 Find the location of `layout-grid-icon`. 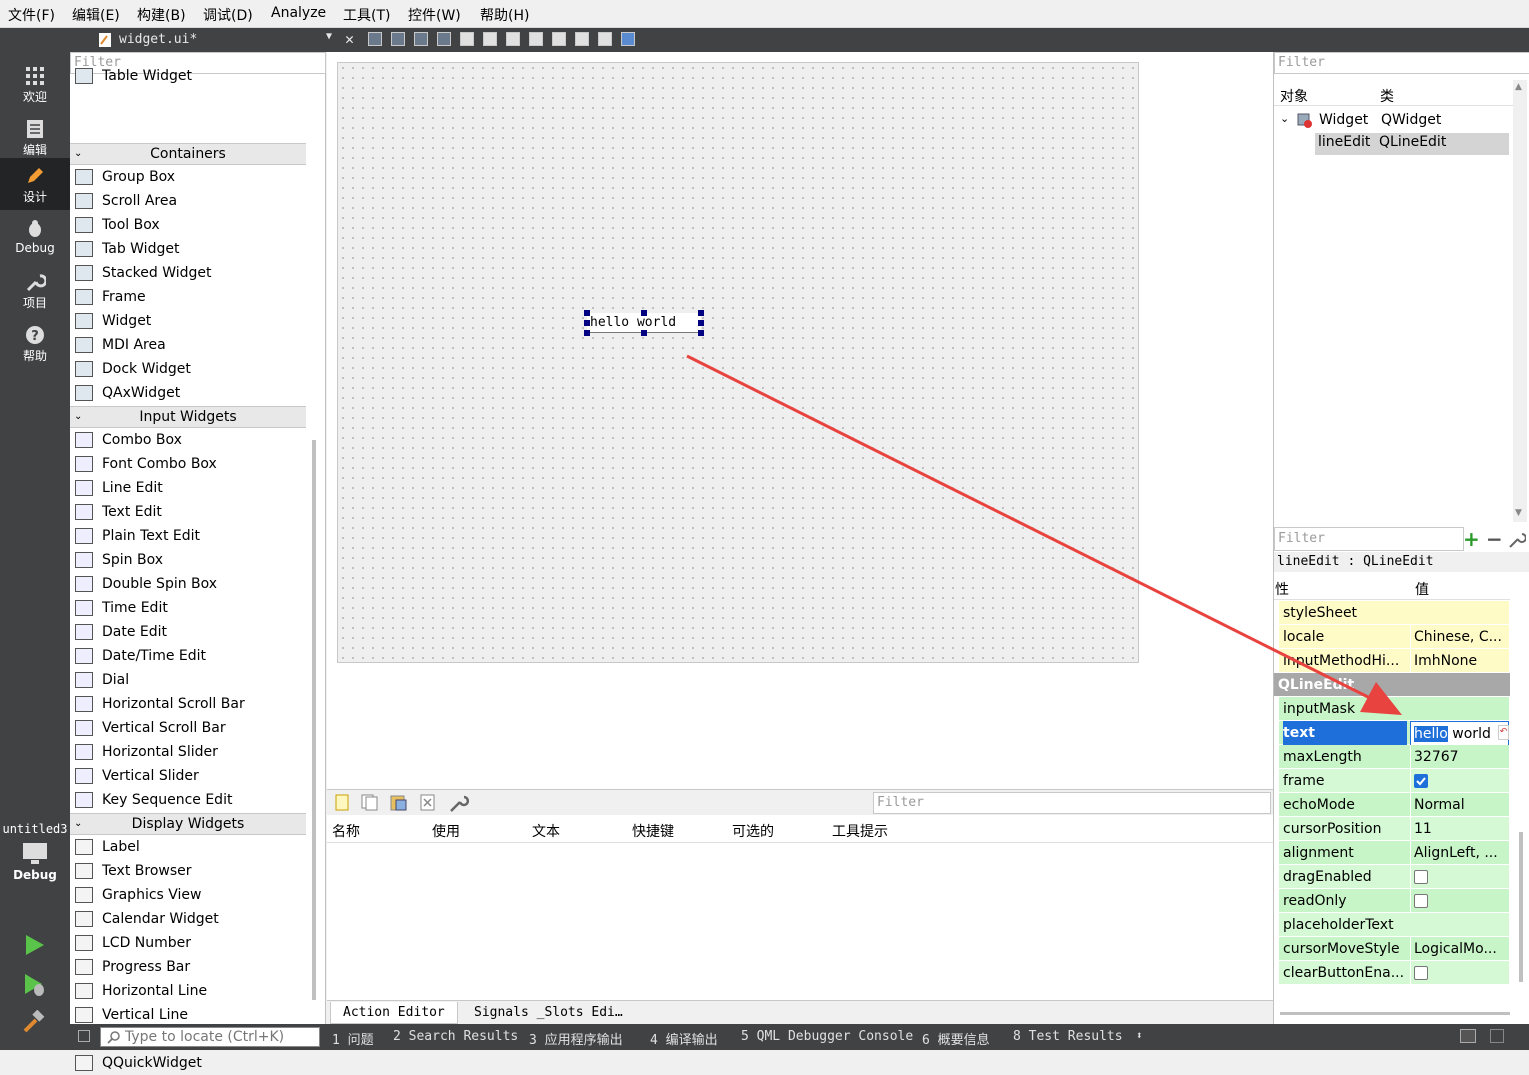

layout-grid-icon is located at coordinates (582, 39).